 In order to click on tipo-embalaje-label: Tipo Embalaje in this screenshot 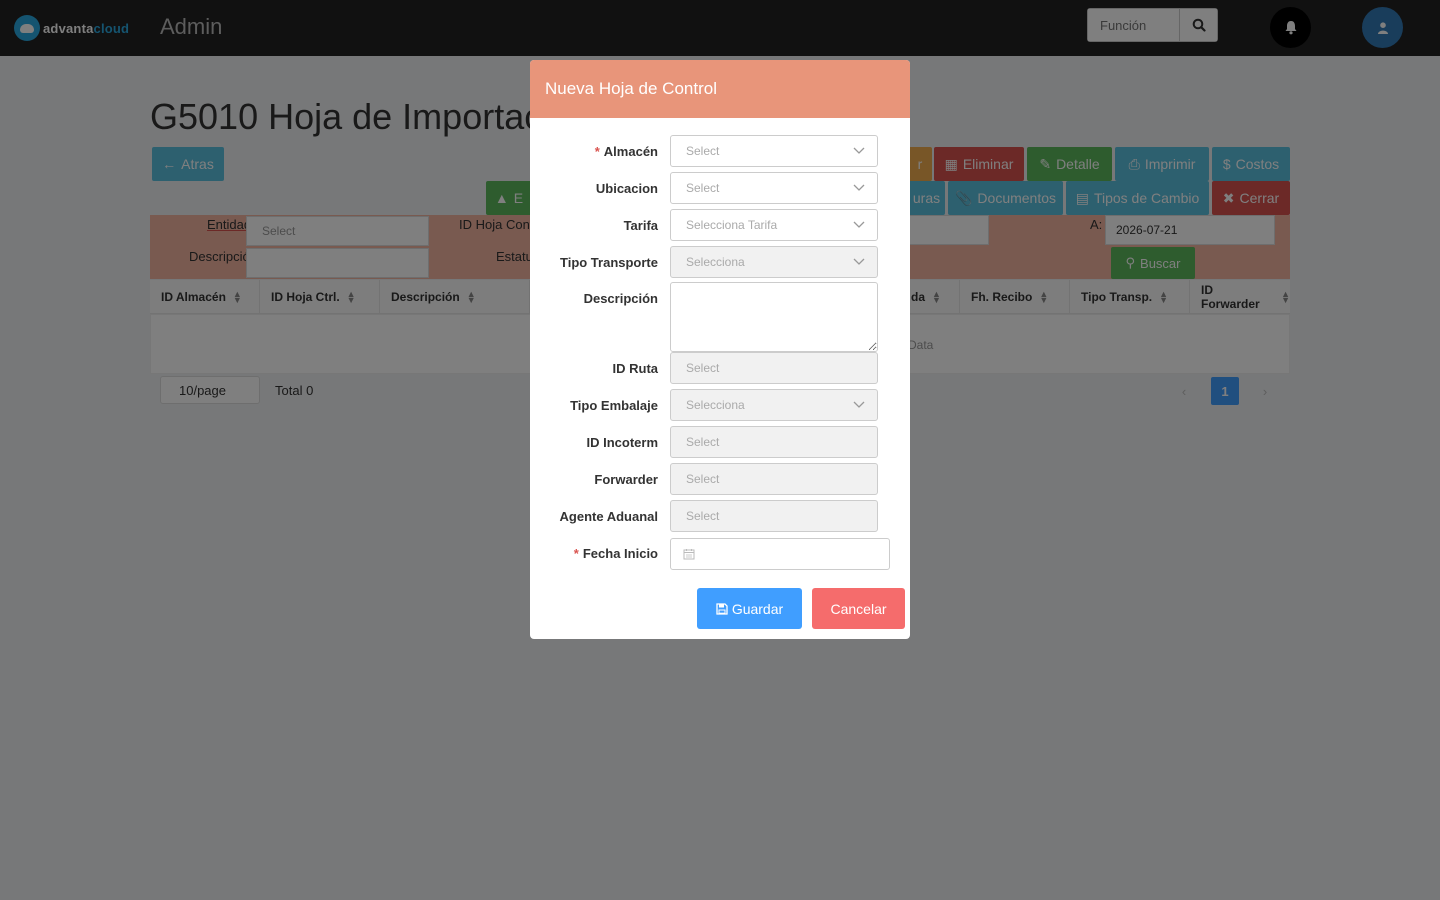, I will do `click(614, 405)`.